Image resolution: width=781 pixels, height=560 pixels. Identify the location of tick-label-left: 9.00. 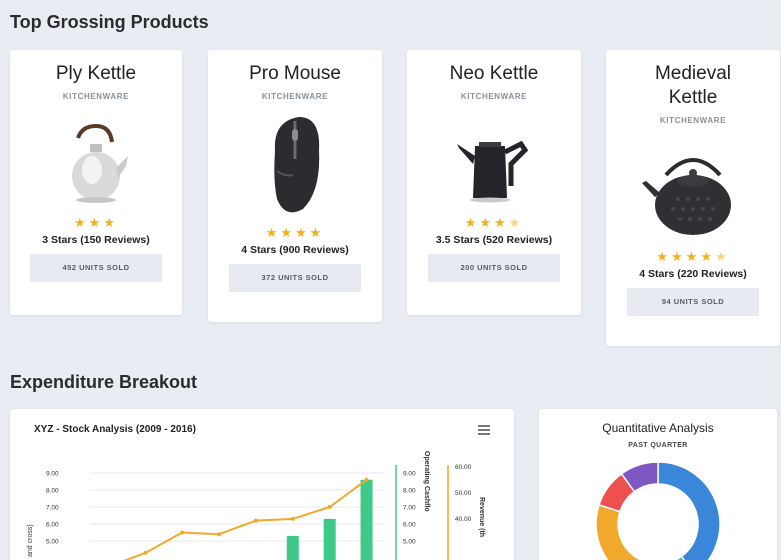
(52, 474).